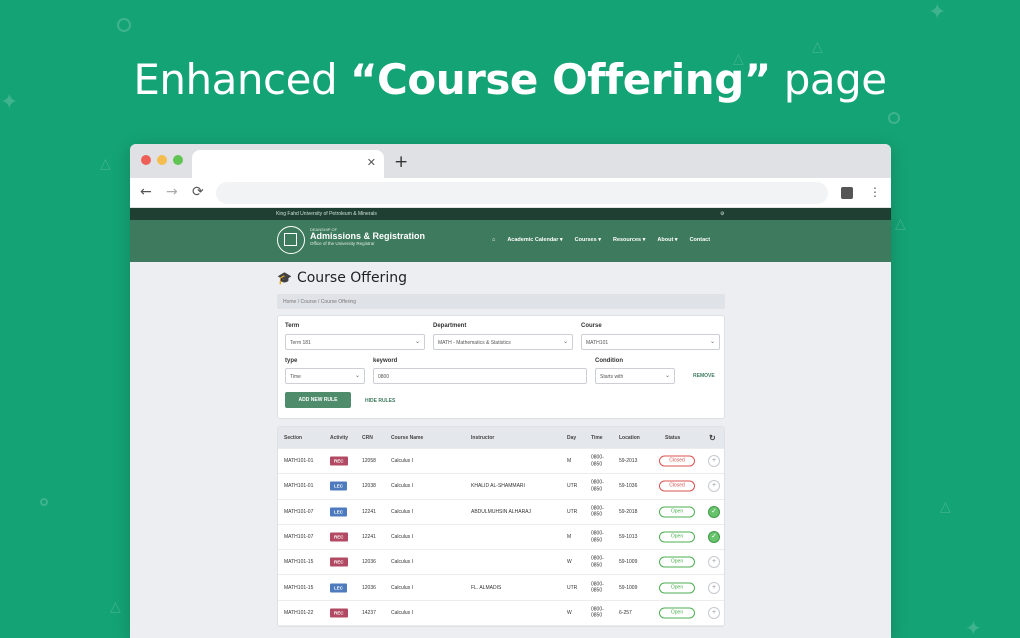 This screenshot has width=1020, height=638. What do you see at coordinates (146, 192) in the screenshot?
I see `back-icon: ←` at bounding box center [146, 192].